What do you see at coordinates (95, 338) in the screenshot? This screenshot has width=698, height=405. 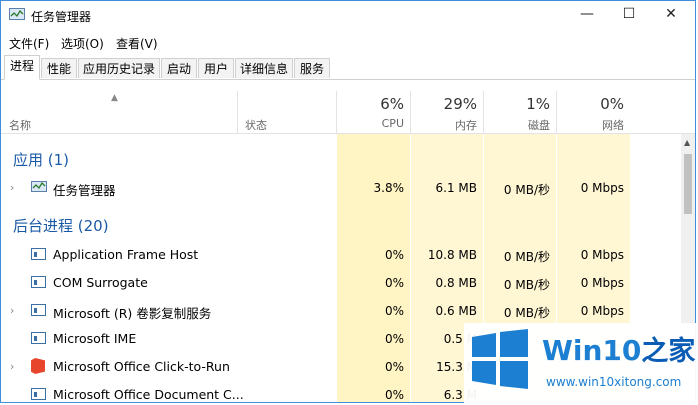 I see `process-name: Microsoft IME` at bounding box center [95, 338].